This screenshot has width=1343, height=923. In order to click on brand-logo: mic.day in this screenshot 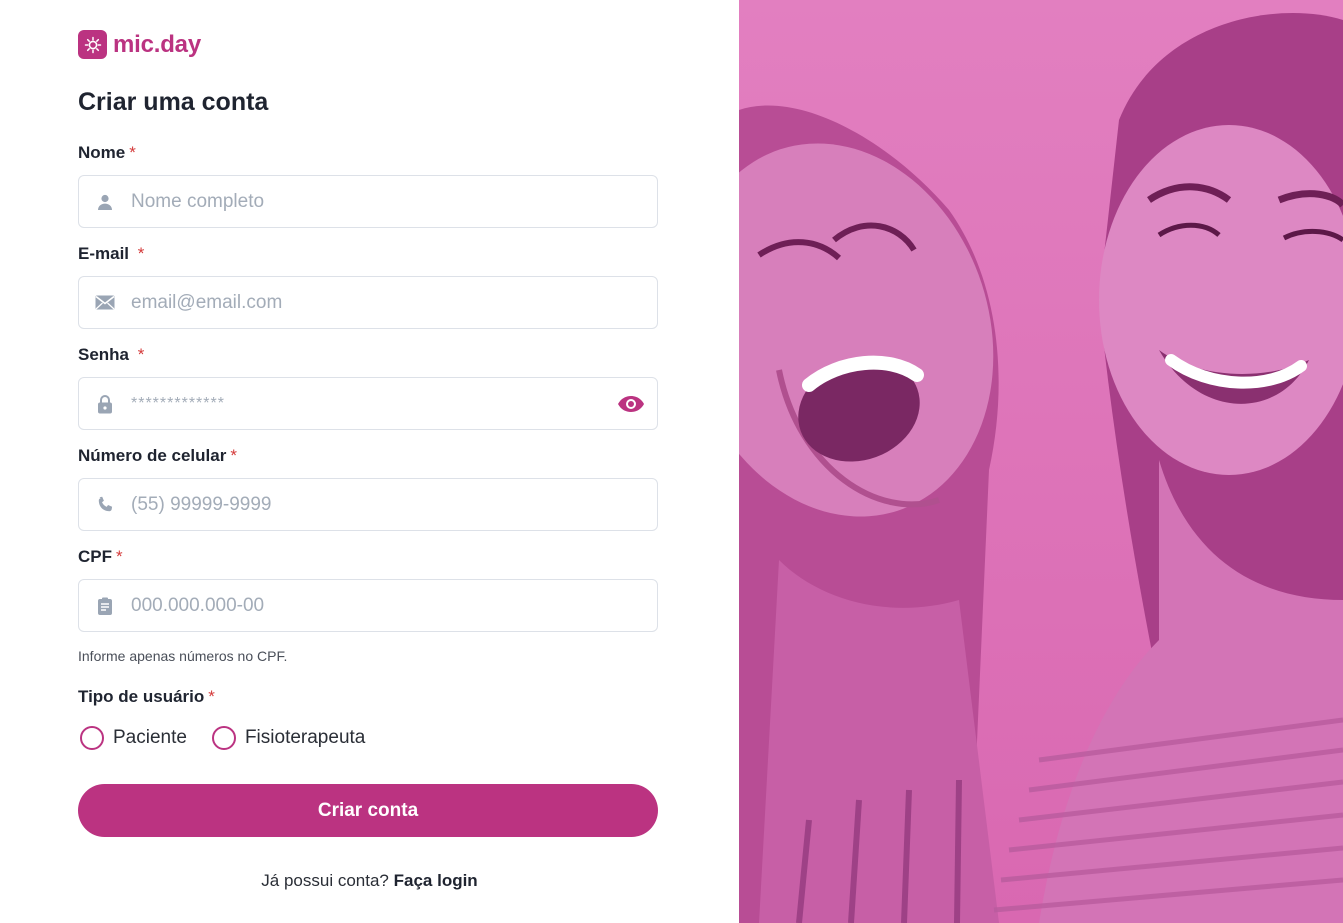, I will do `click(139, 44)`.